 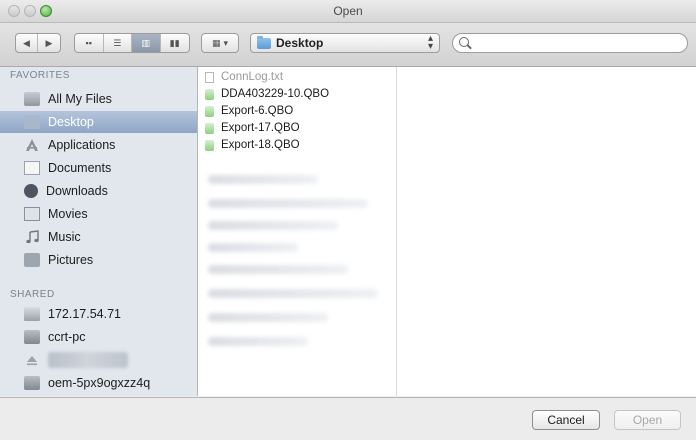 What do you see at coordinates (32, 314) in the screenshot?
I see `network-server-icon` at bounding box center [32, 314].